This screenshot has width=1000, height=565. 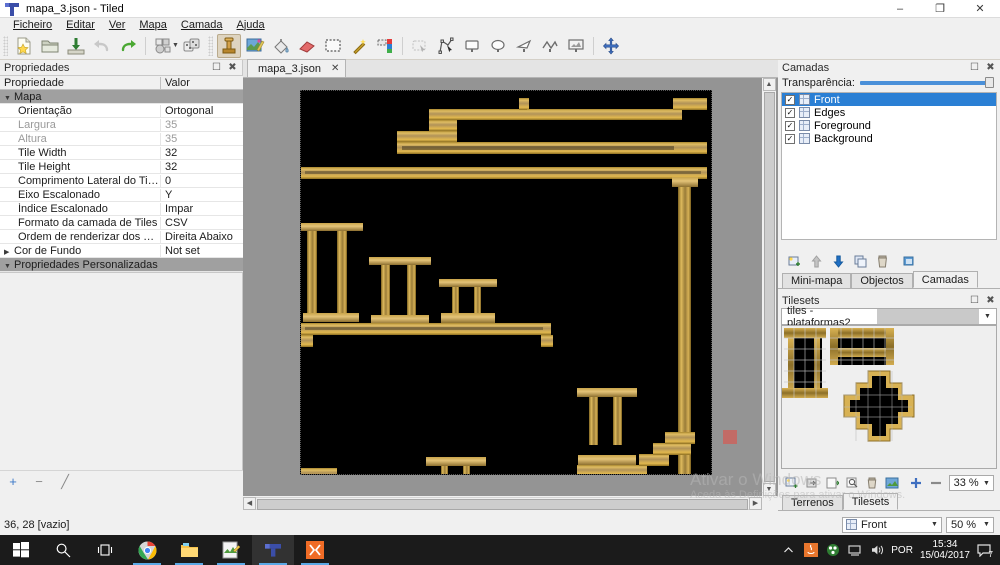 I want to click on task-view-button, so click(x=105, y=550).